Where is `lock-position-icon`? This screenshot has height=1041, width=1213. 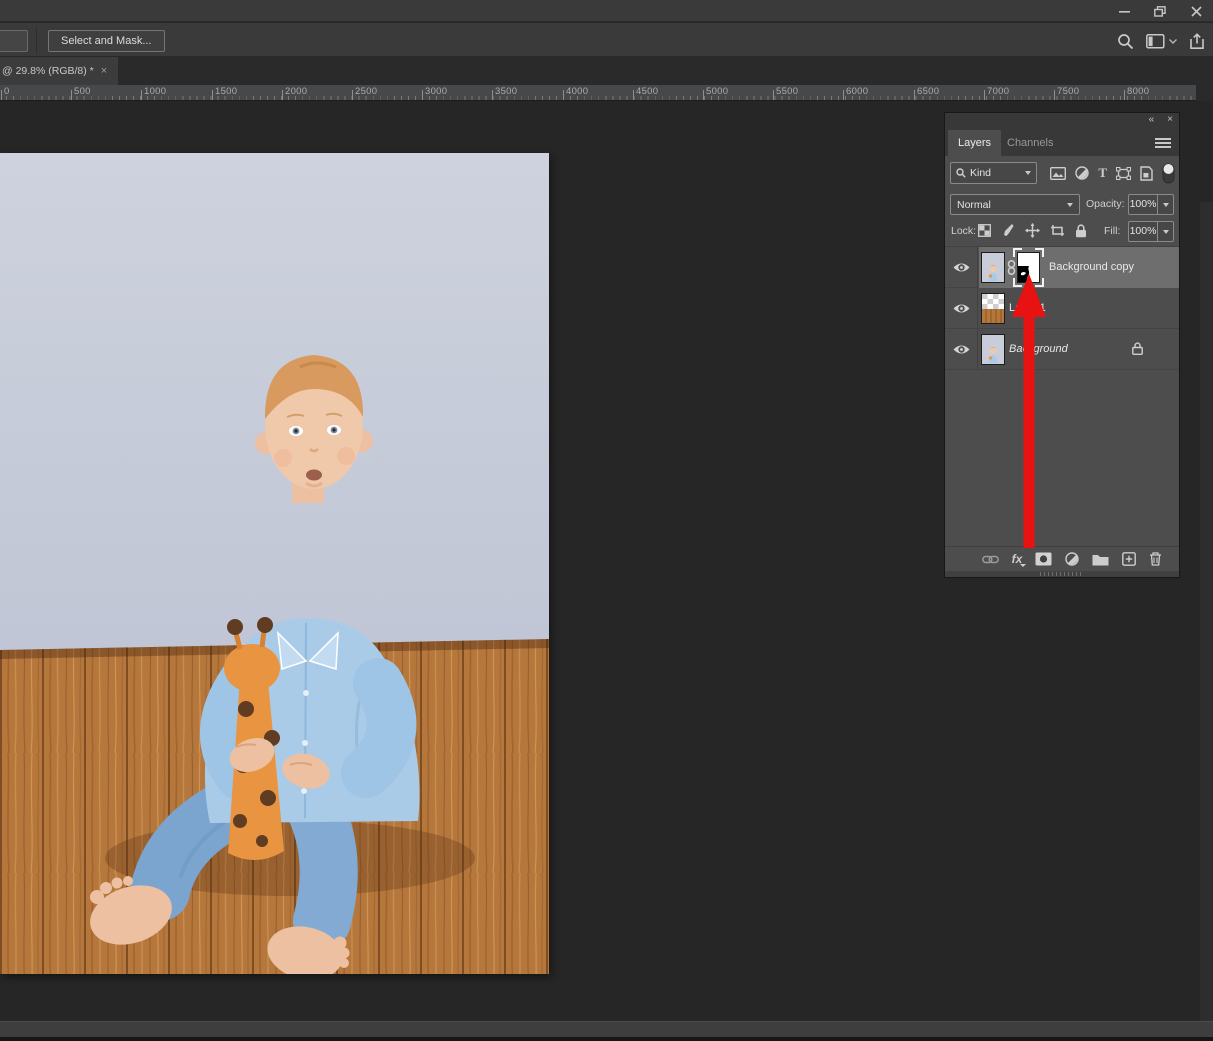
lock-position-icon is located at coordinates (1032, 230).